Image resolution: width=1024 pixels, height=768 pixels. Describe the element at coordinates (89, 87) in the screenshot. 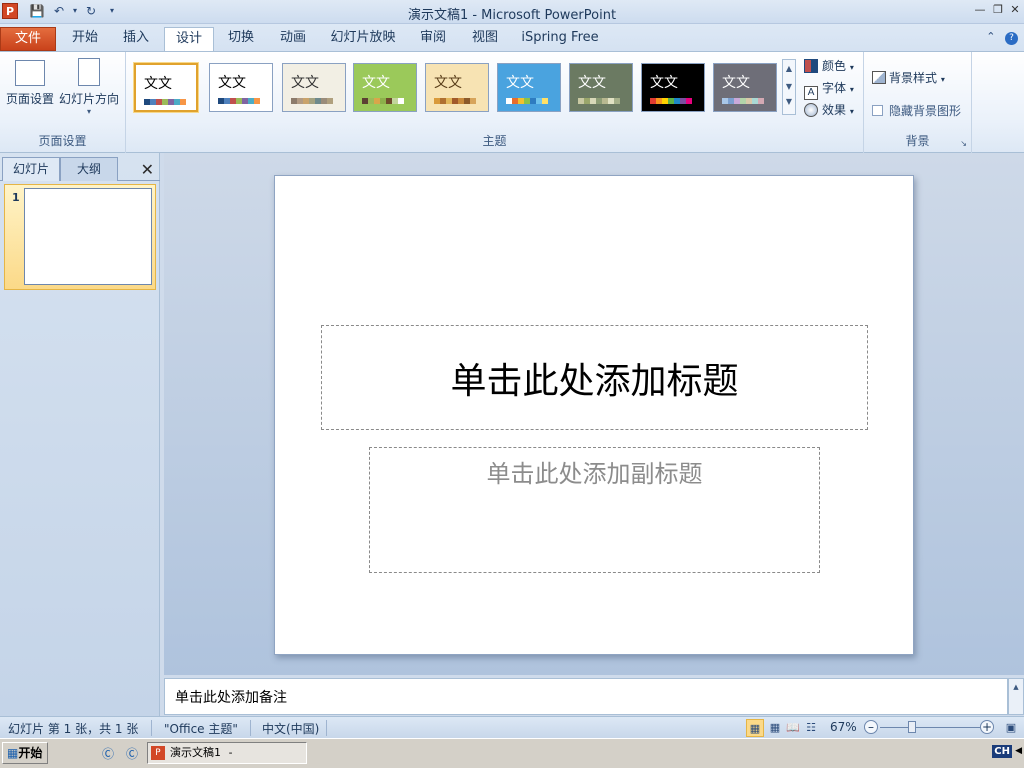

I see `slide-orientation-button: 幻灯片方向 ▾` at that location.